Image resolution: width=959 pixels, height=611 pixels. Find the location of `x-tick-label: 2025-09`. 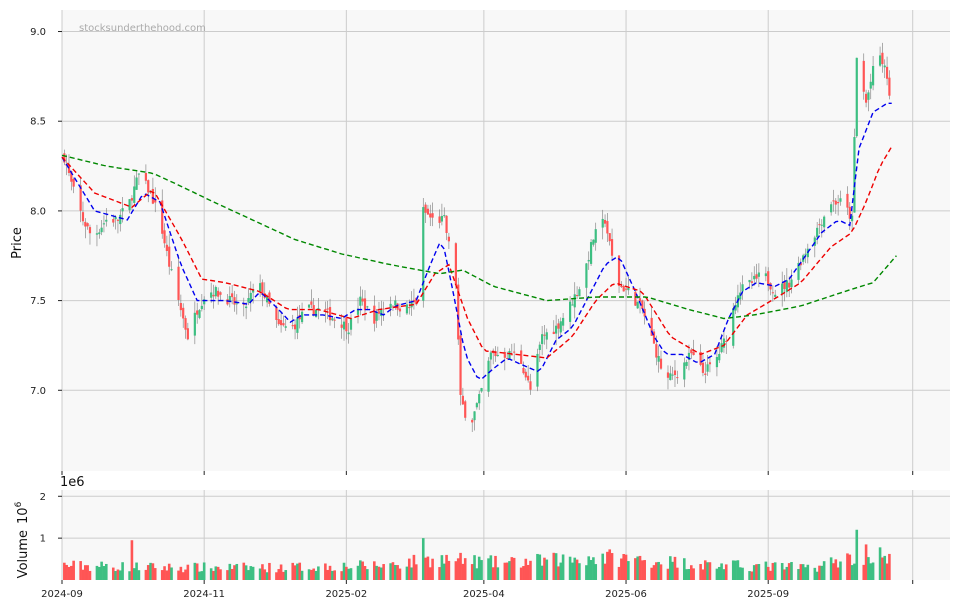

x-tick-label: 2025-09 is located at coordinates (768, 594).